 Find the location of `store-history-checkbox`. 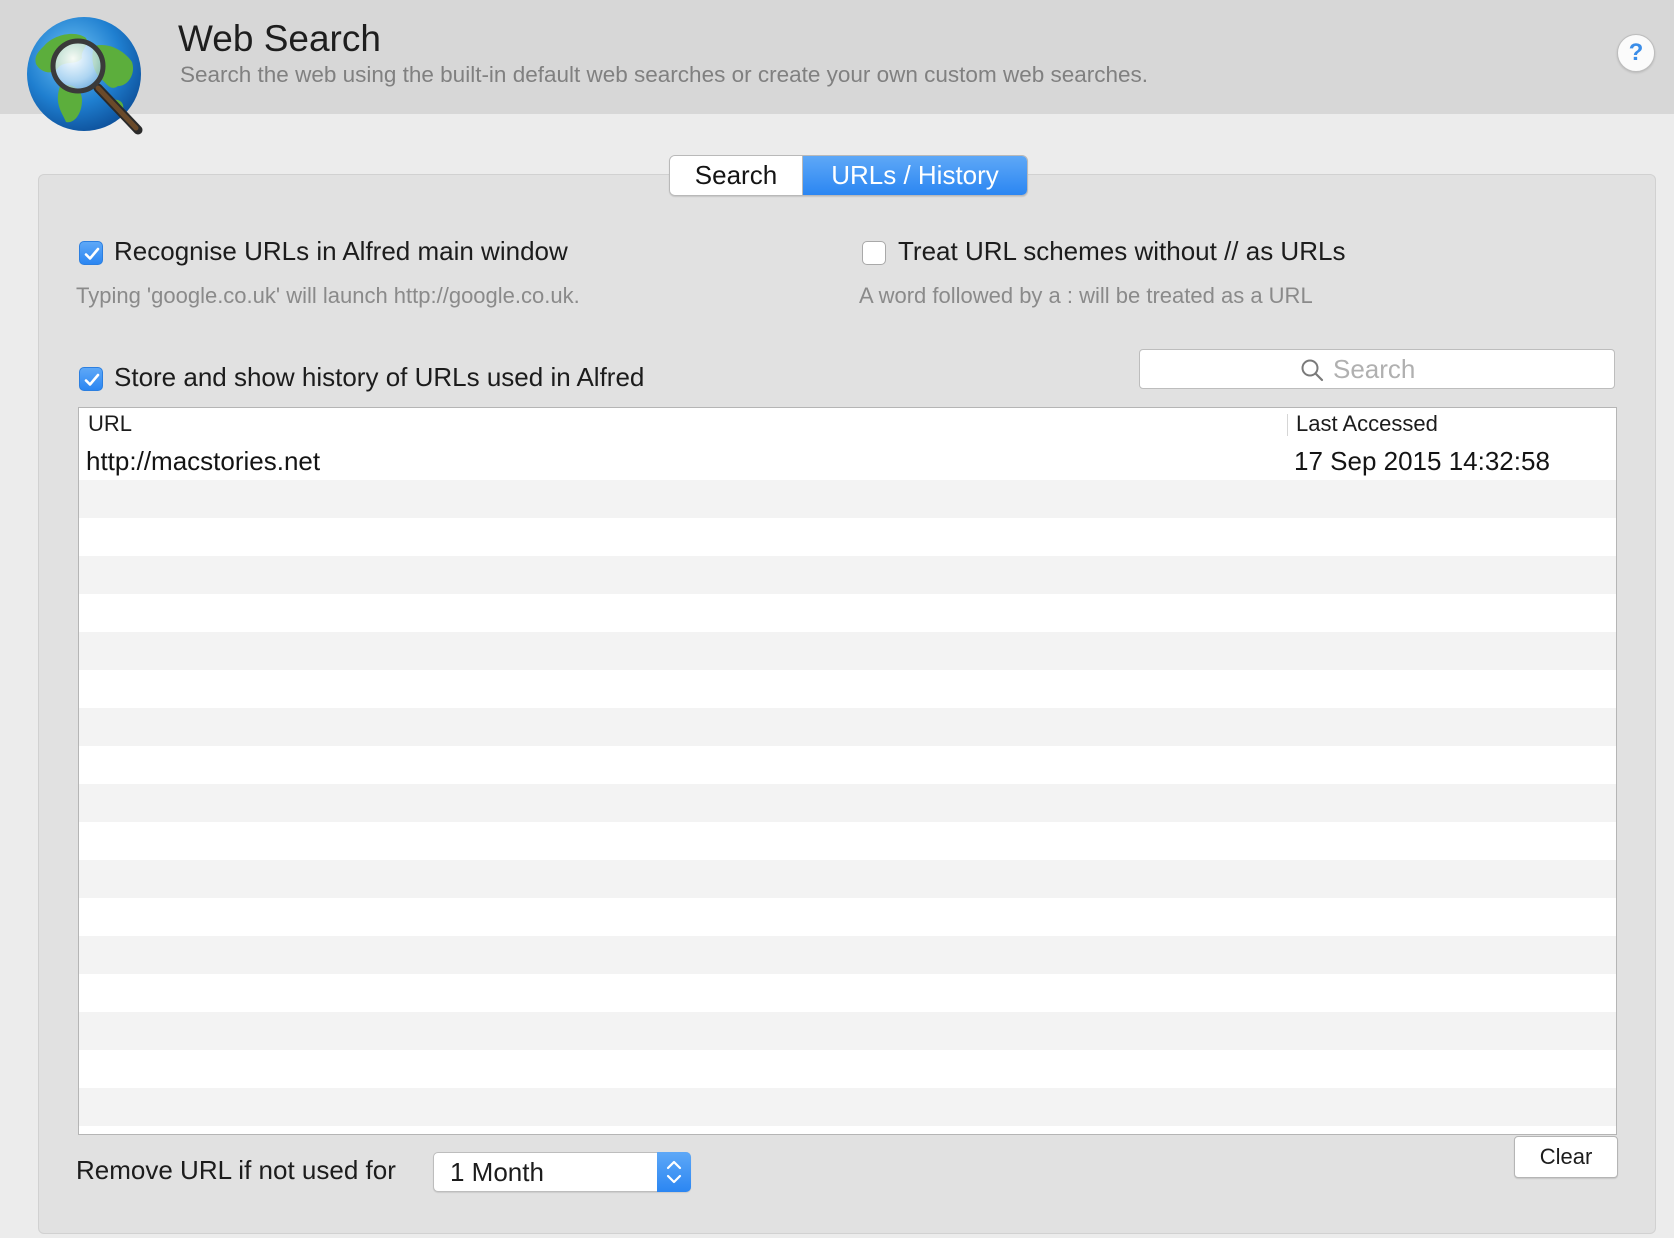

store-history-checkbox is located at coordinates (91, 379).